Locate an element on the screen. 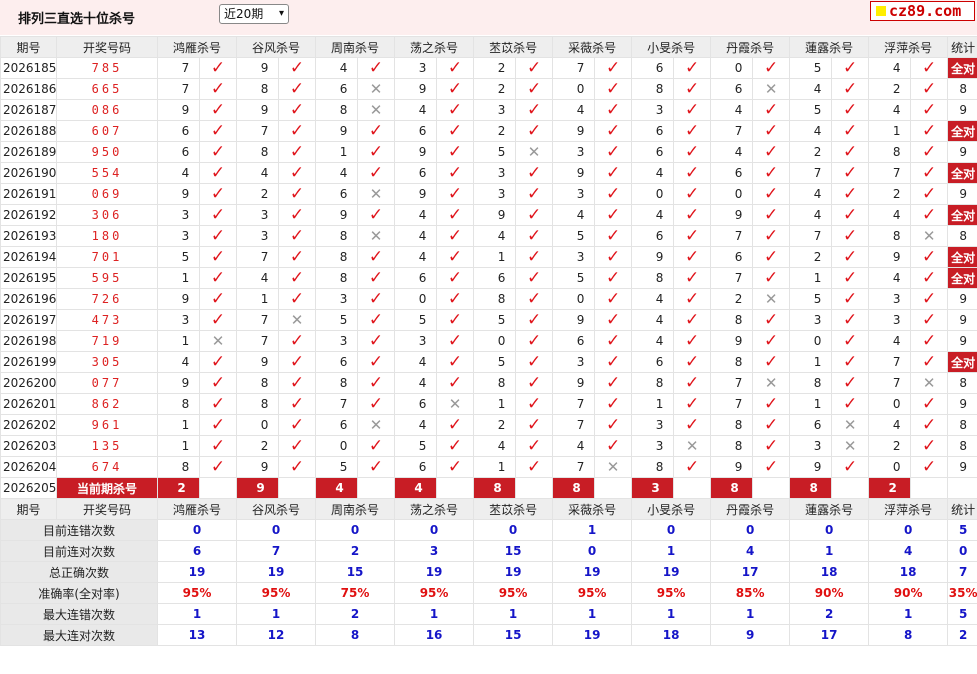  header-expert: 周南杀号 is located at coordinates (355, 47).